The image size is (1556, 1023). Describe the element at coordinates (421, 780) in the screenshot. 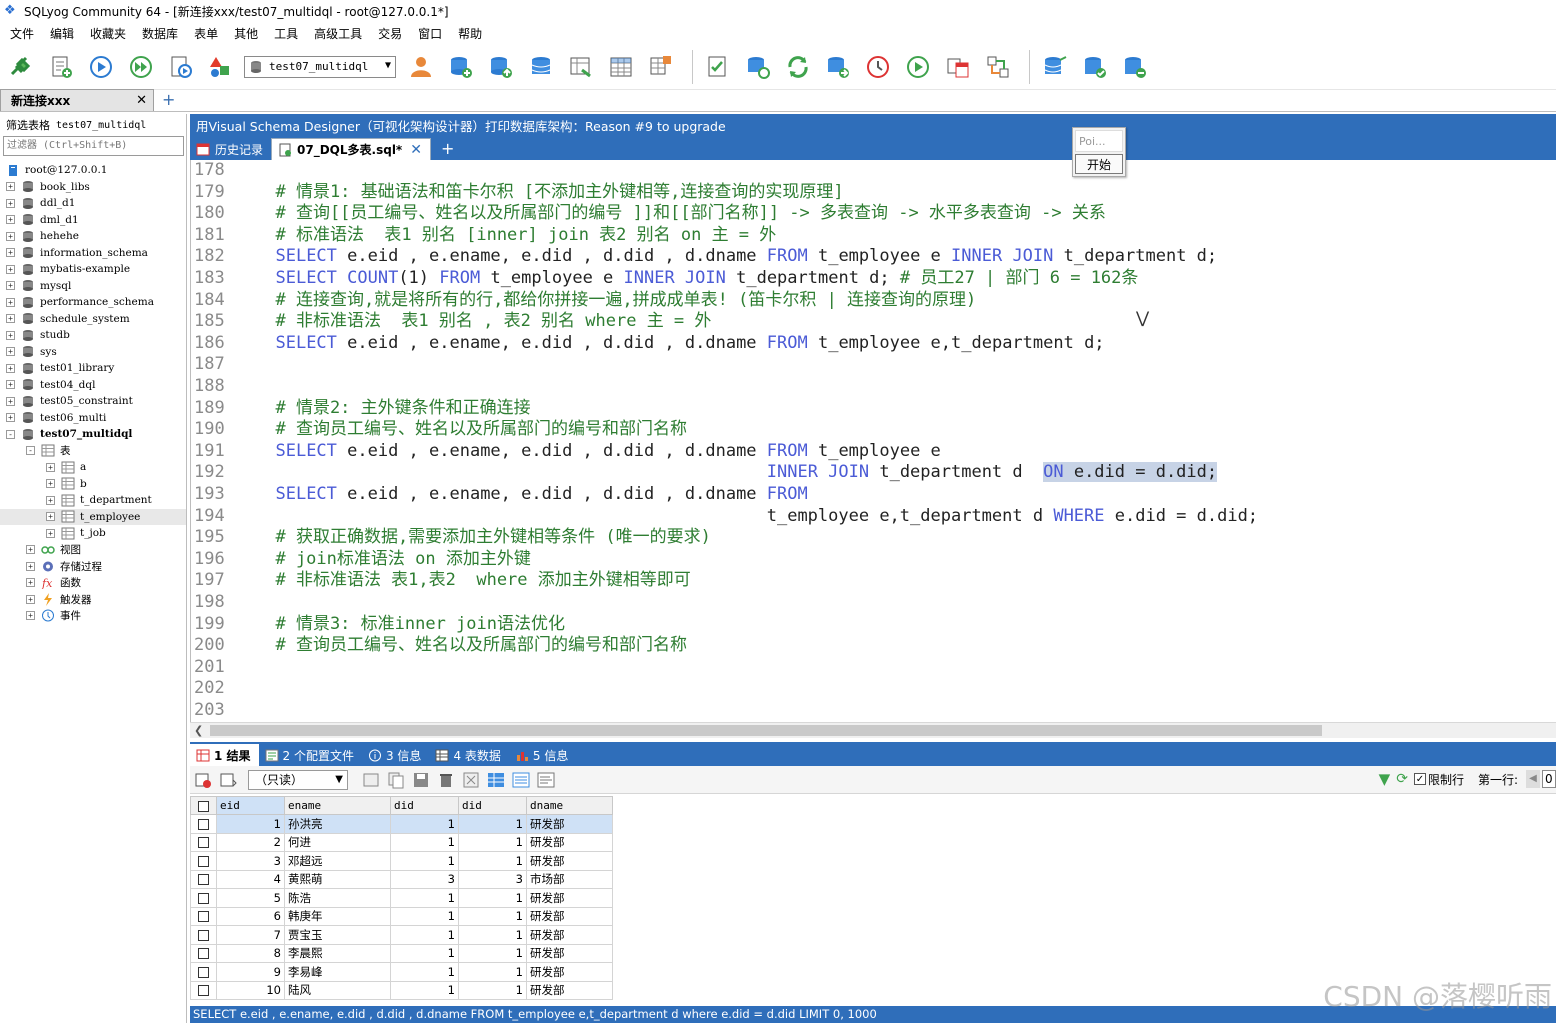

I see `save-icon` at that location.